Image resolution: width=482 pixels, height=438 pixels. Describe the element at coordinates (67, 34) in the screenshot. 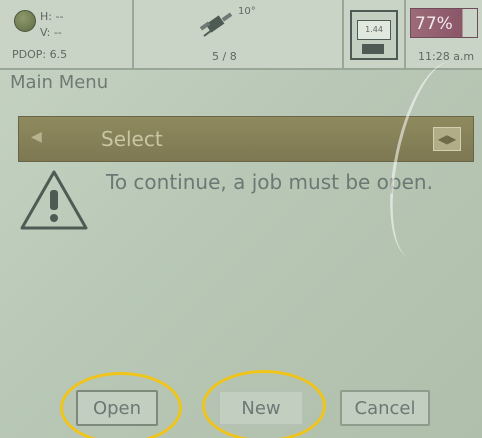

I see `satellite-status: H: -- V: -- PDOP: 6.5` at that location.